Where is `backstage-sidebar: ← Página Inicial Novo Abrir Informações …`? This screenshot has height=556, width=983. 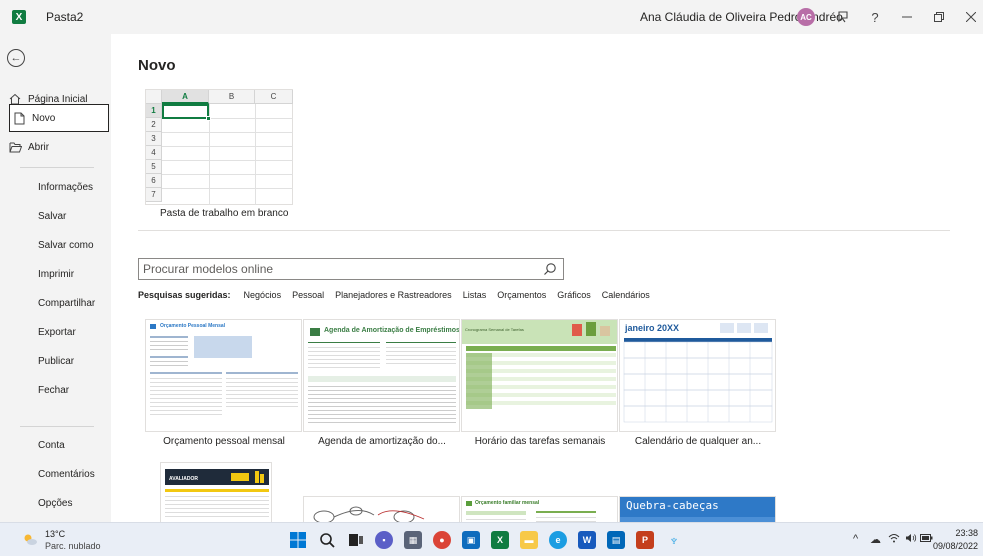 backstage-sidebar: ← Página Inicial Novo Abrir Informações … is located at coordinates (55, 278).